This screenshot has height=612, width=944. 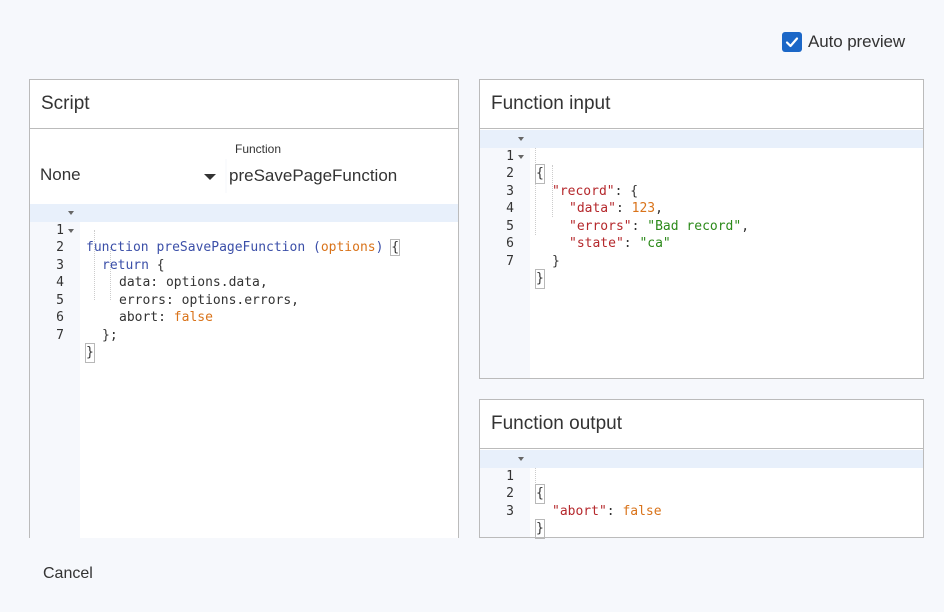 I want to click on code-line: 4 errors: options.errors,, so click(x=178, y=291).